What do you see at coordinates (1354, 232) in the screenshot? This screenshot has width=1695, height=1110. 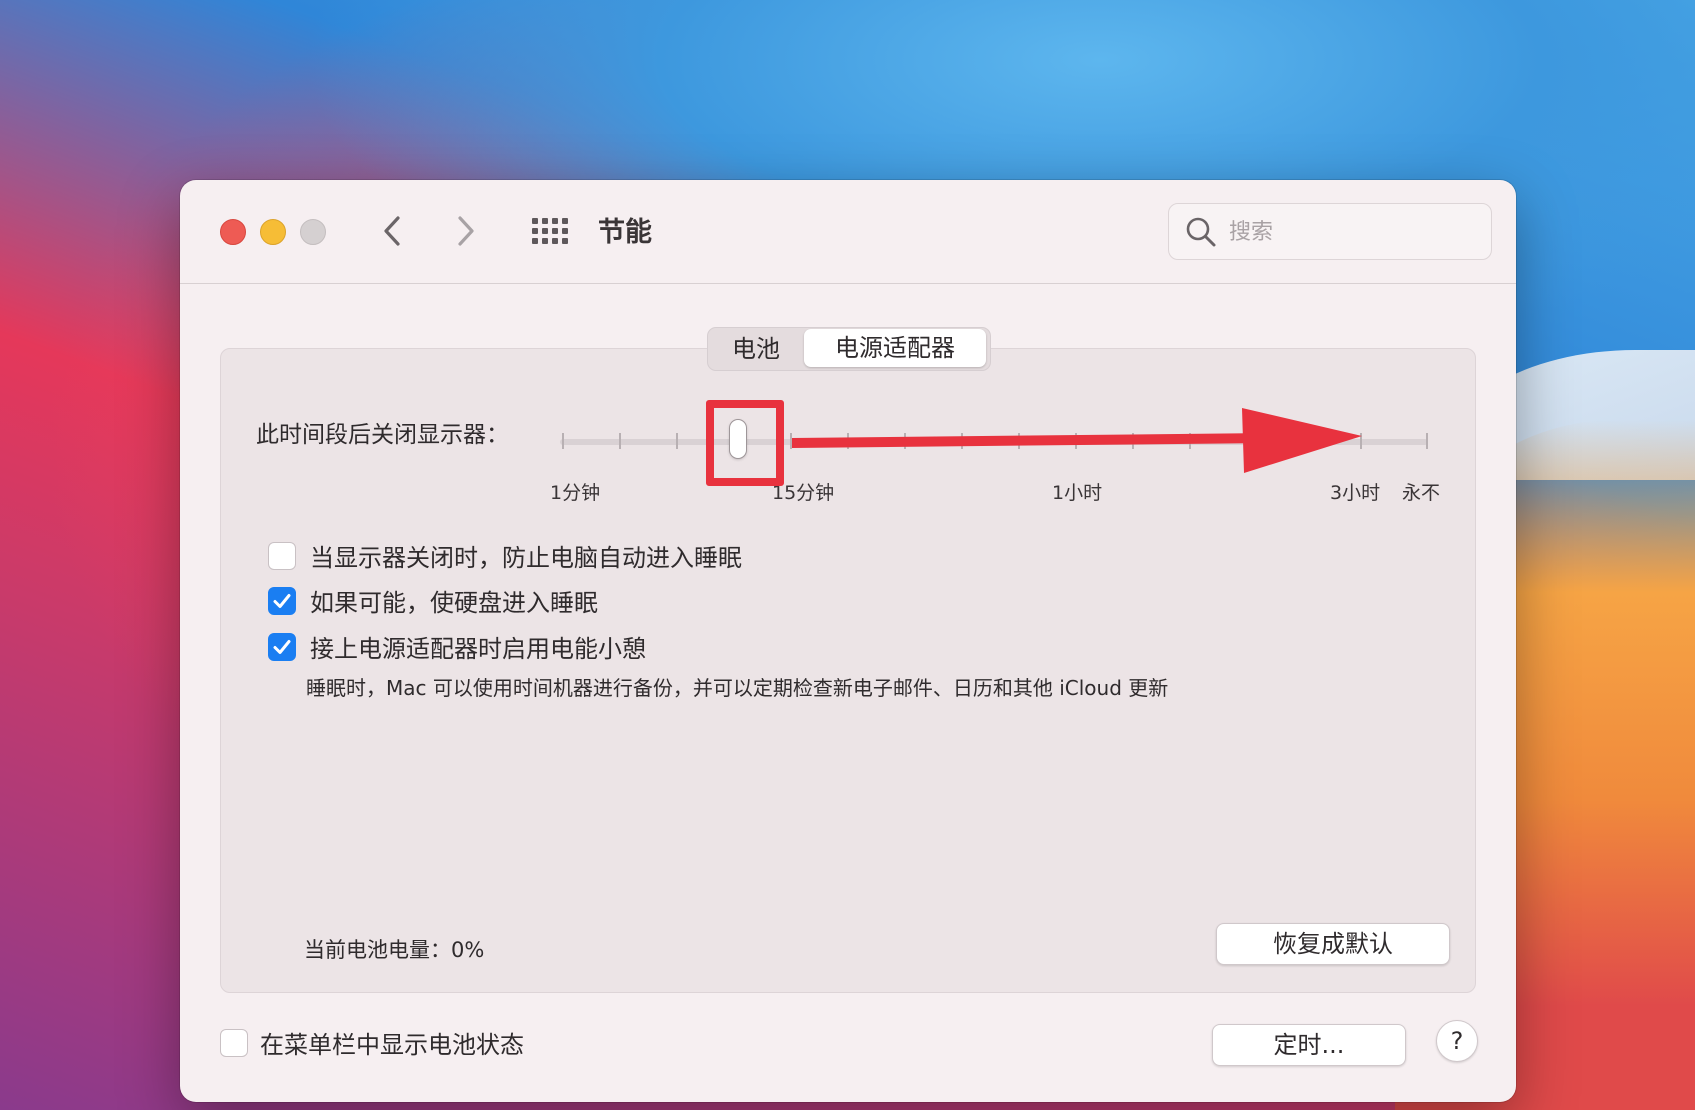 I see `search-input` at bounding box center [1354, 232].